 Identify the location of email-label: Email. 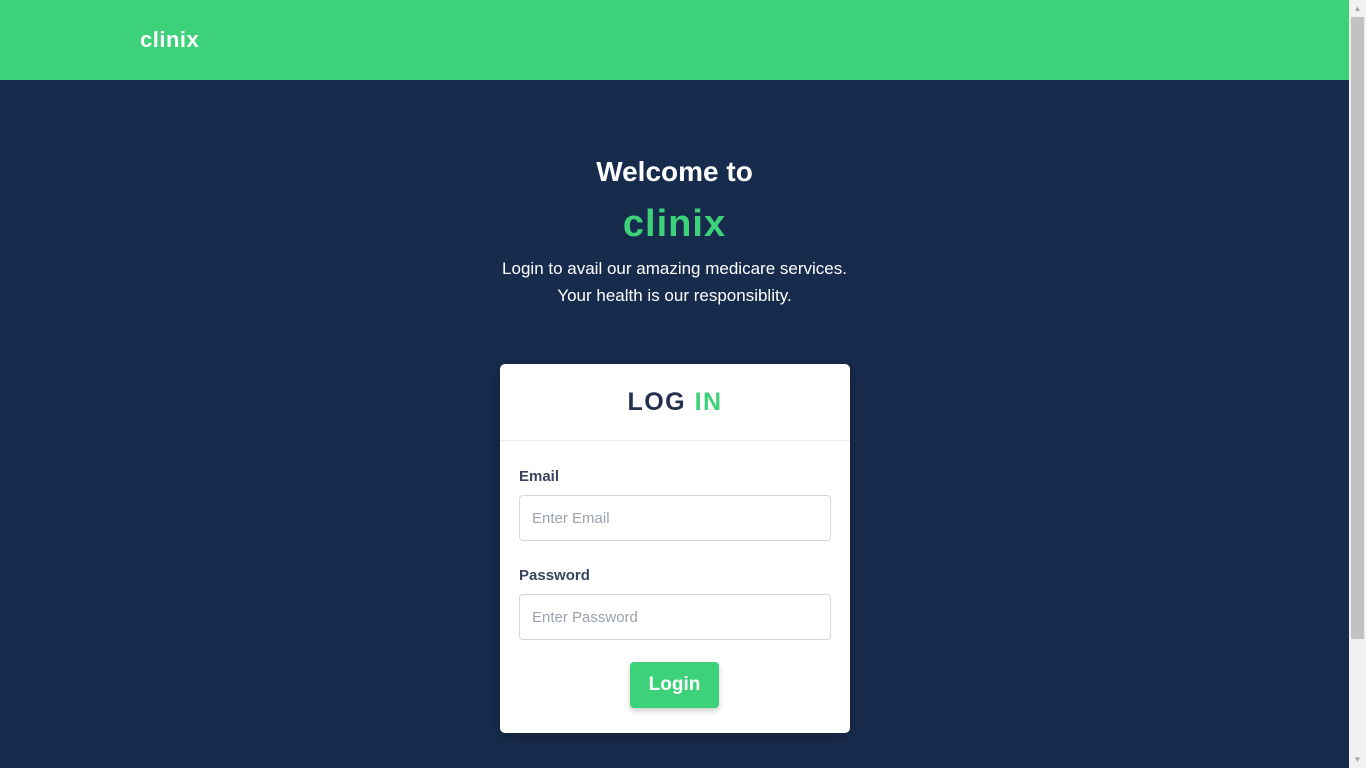
(539, 476).